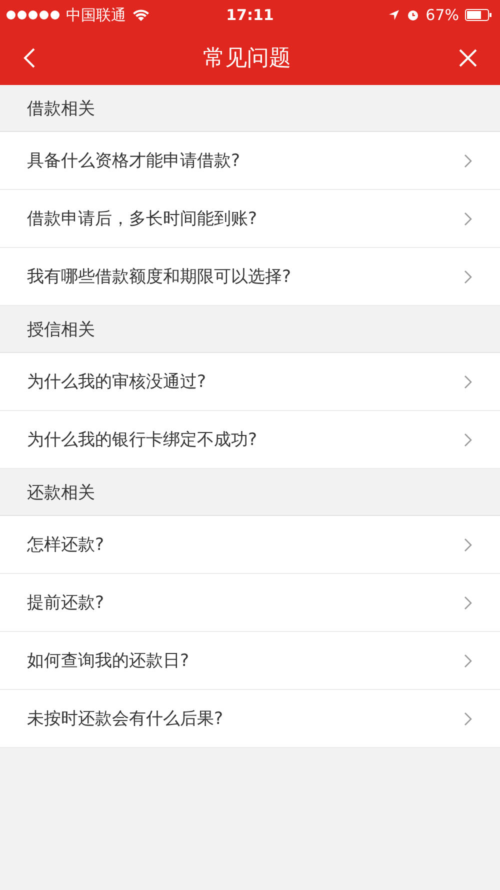 This screenshot has width=500, height=890. Describe the element at coordinates (442, 15) in the screenshot. I see `battery-percent: 67%` at that location.